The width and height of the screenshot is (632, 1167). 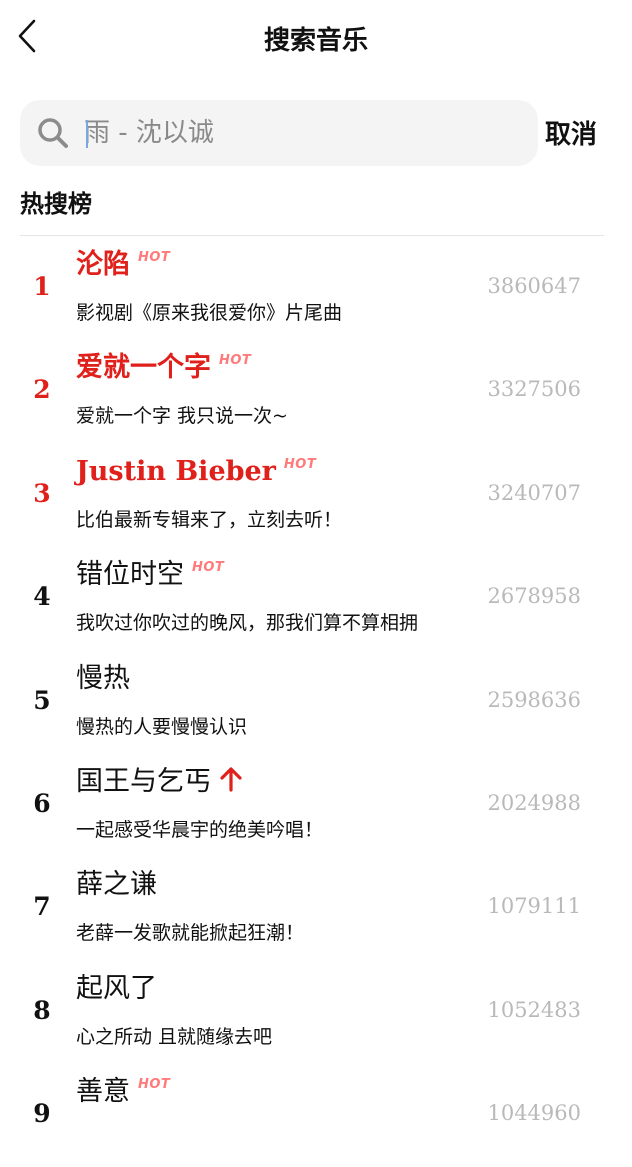 I want to click on rank-number: 8, so click(x=42, y=1010).